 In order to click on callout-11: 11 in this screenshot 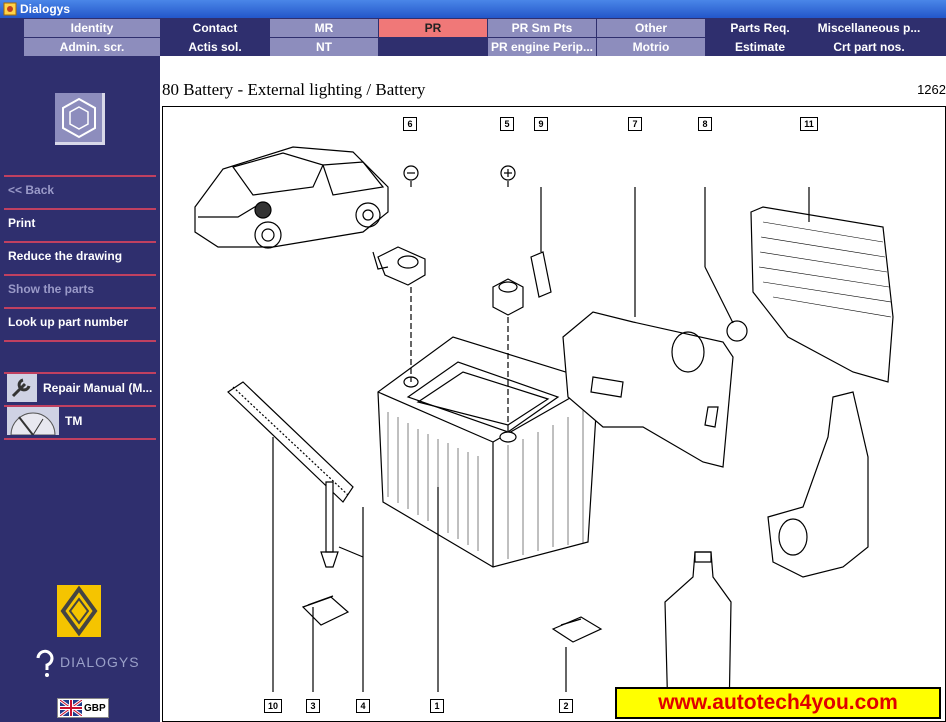, I will do `click(809, 124)`.